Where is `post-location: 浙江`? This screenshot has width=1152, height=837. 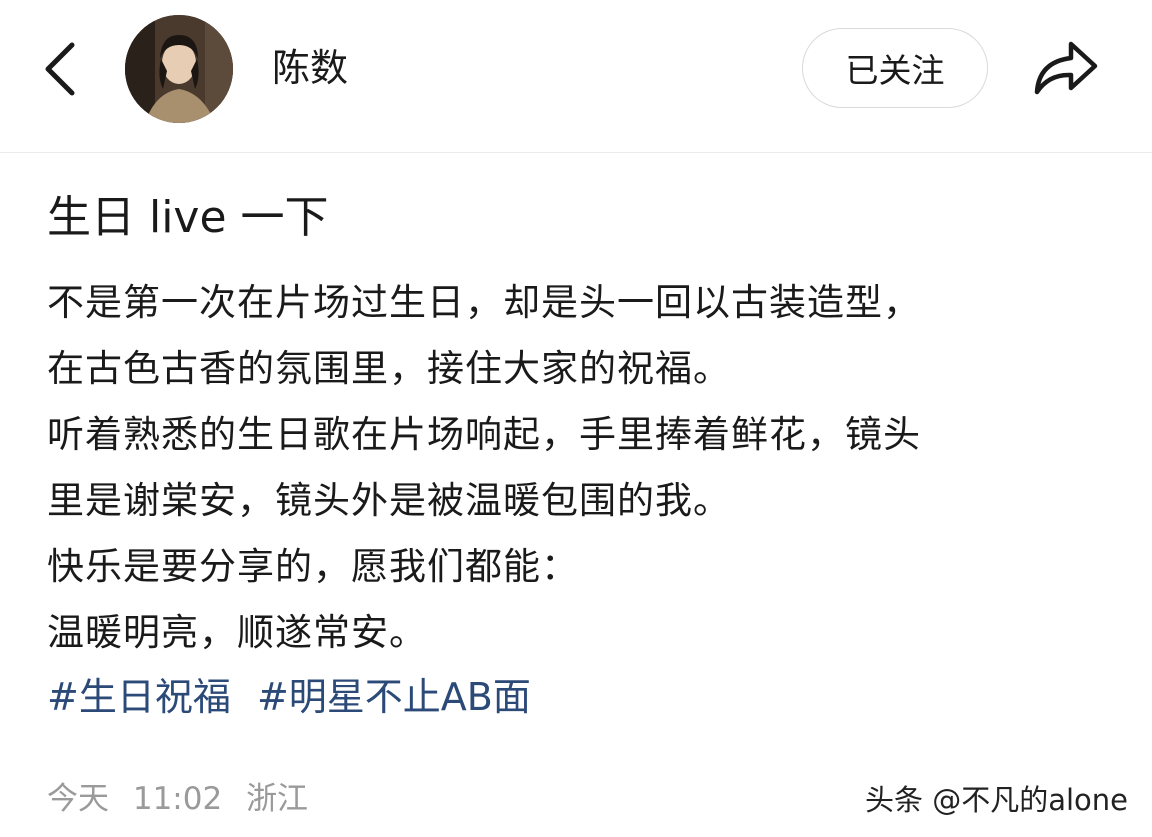 post-location: 浙江 is located at coordinates (277, 799).